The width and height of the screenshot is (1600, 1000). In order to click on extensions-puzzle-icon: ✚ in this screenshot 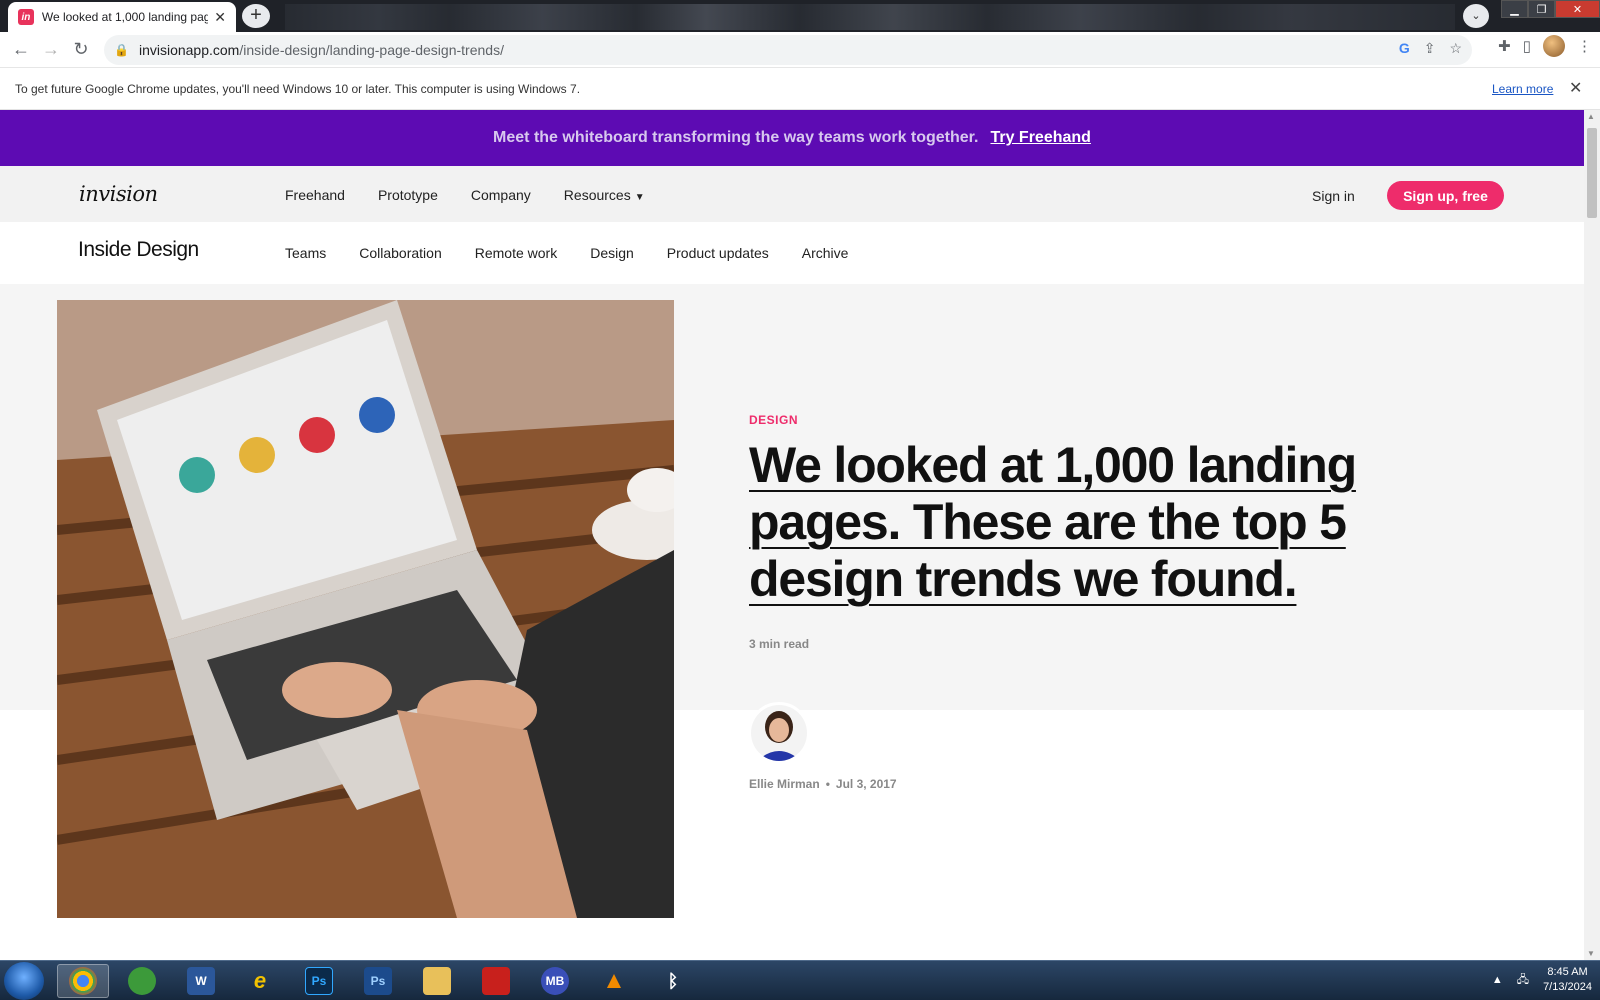, I will do `click(1504, 46)`.